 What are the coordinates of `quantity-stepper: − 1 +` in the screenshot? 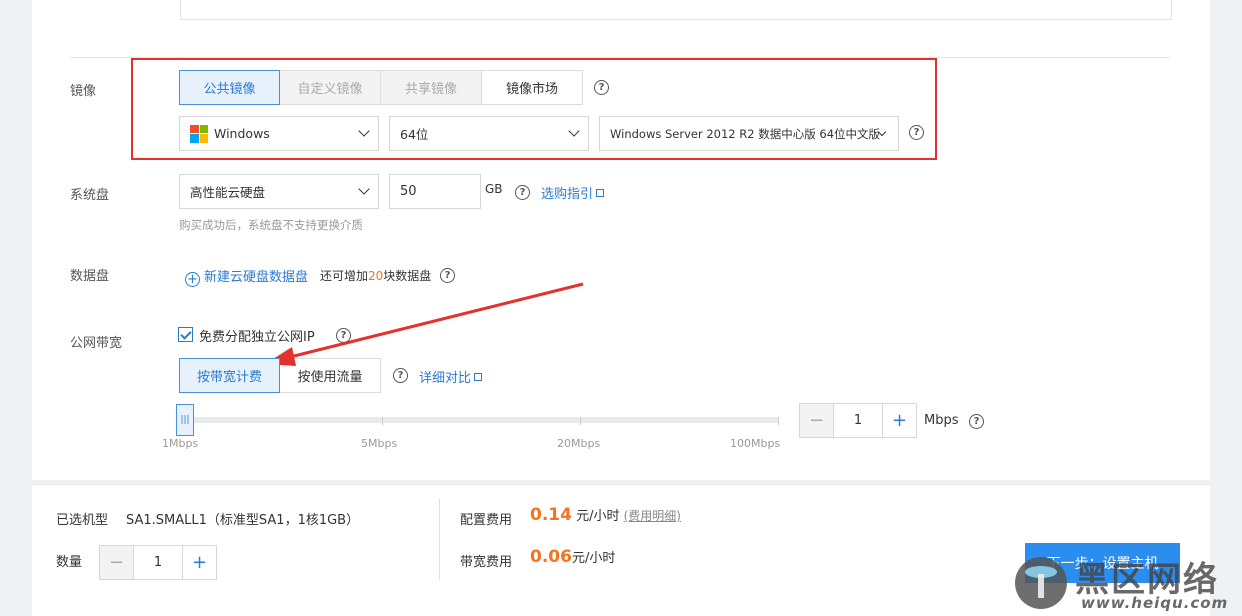 It's located at (158, 562).